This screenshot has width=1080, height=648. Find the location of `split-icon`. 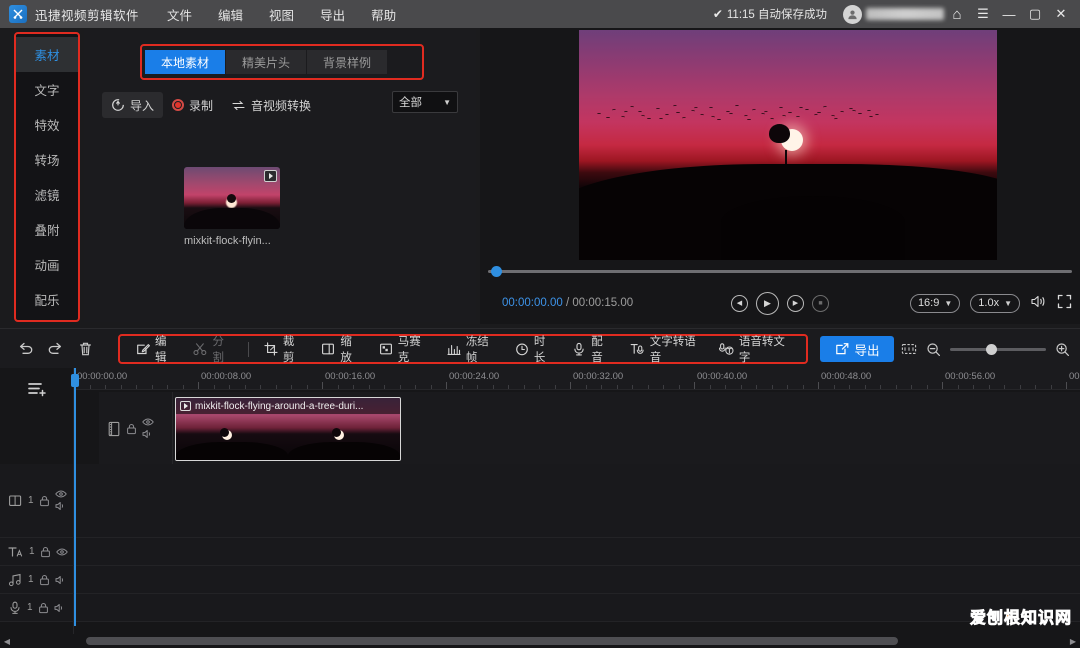

split-icon is located at coordinates (200, 349).